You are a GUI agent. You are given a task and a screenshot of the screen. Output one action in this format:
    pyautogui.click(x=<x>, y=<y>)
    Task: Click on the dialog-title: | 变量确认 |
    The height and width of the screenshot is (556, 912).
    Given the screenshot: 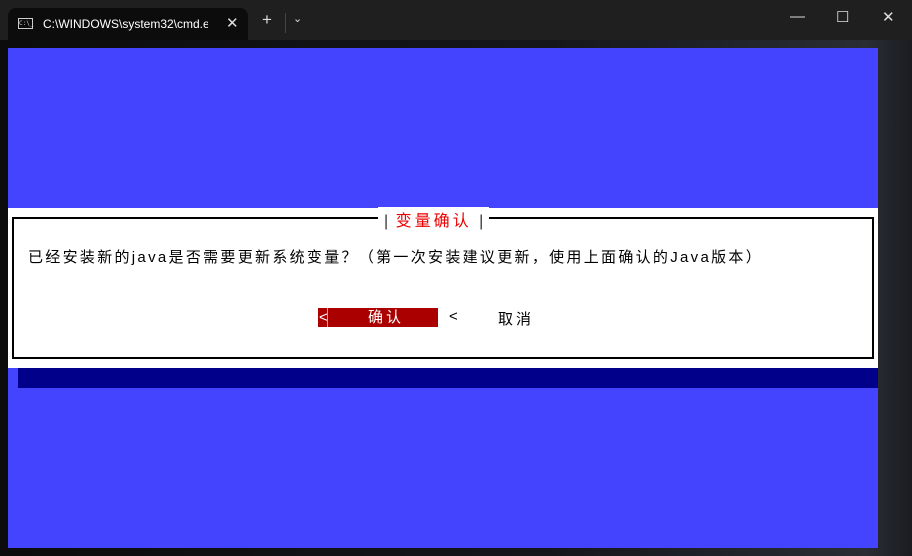 What is the action you would take?
    pyautogui.click(x=434, y=219)
    